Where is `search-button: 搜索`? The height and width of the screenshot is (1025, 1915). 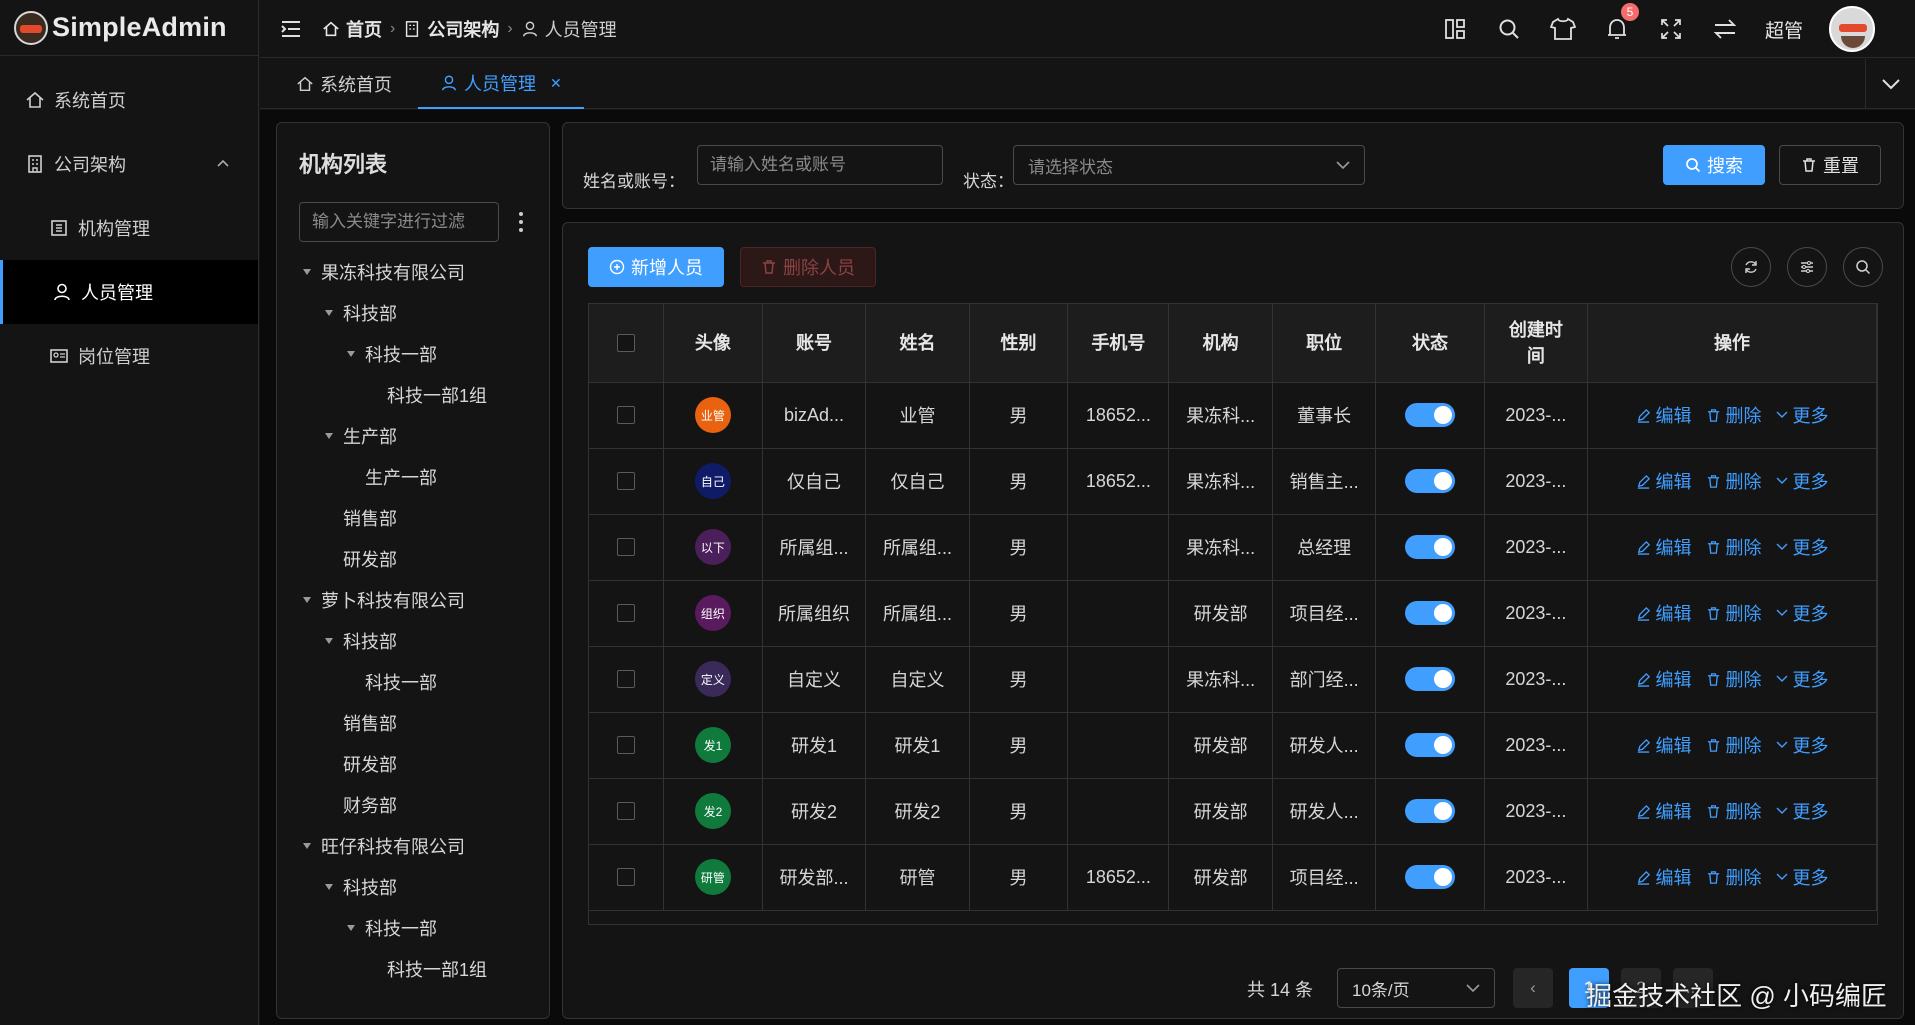 search-button: 搜索 is located at coordinates (1714, 165).